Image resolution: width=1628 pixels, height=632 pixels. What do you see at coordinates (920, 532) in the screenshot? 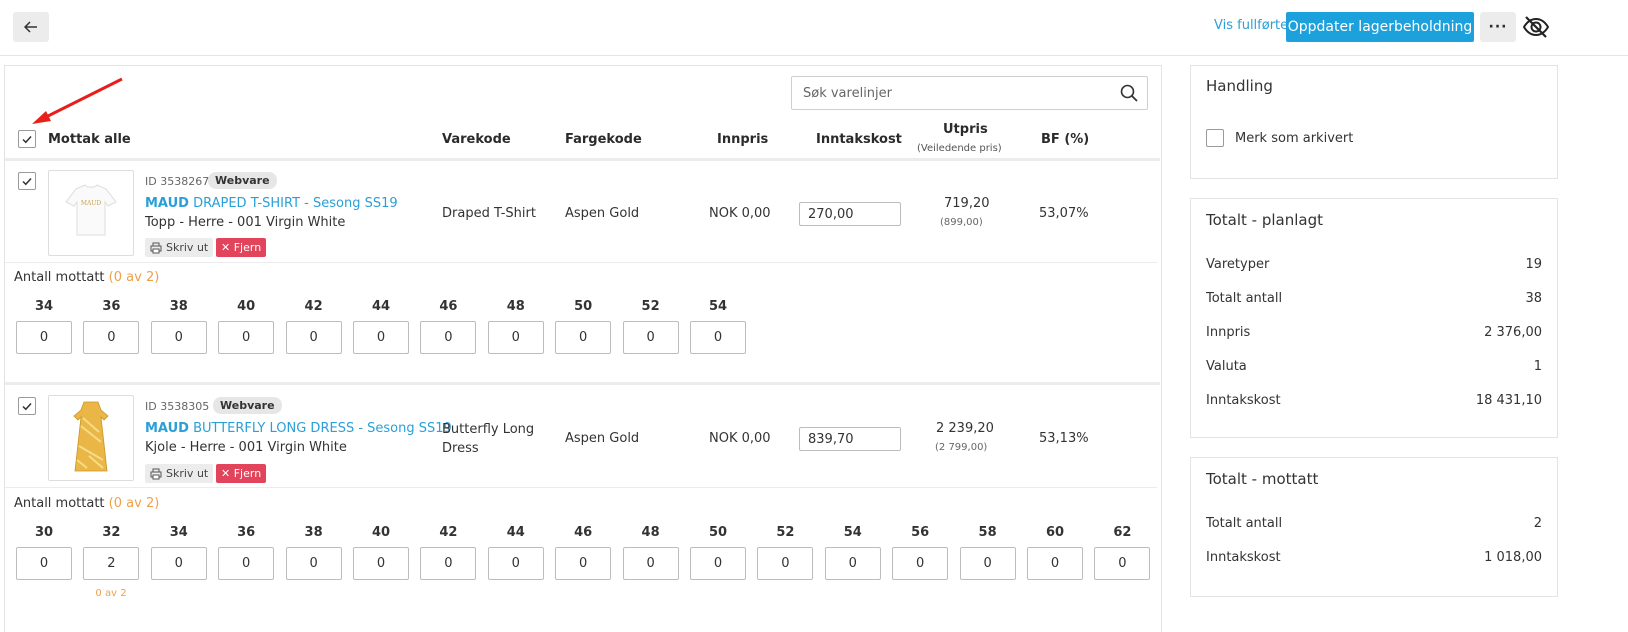
I see `size-label: 56` at bounding box center [920, 532].